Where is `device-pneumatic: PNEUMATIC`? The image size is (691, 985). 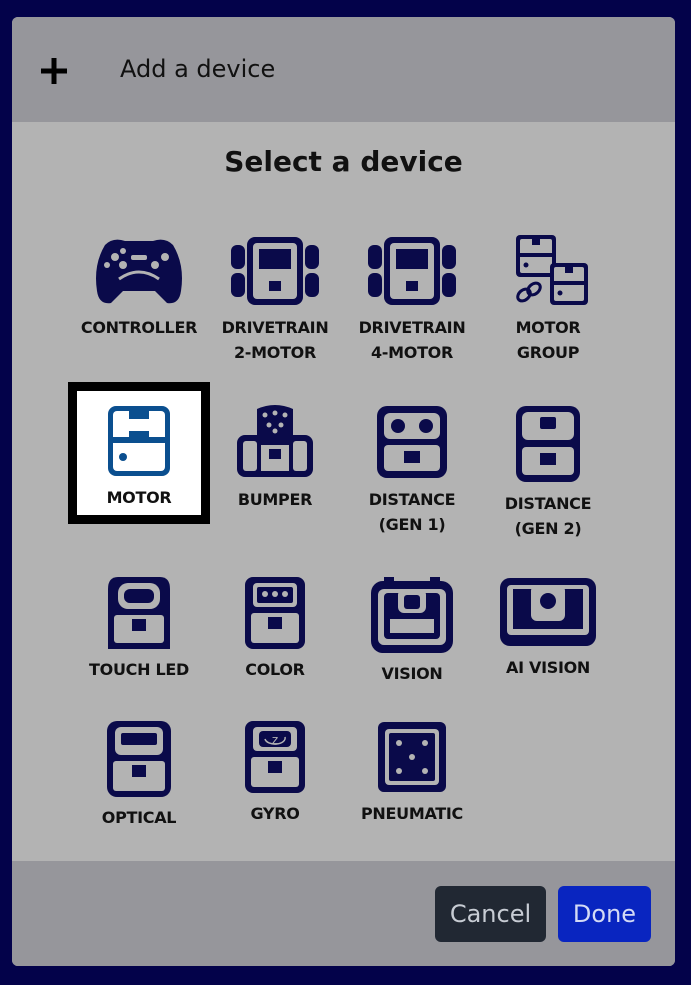 device-pneumatic: PNEUMATIC is located at coordinates (412, 773).